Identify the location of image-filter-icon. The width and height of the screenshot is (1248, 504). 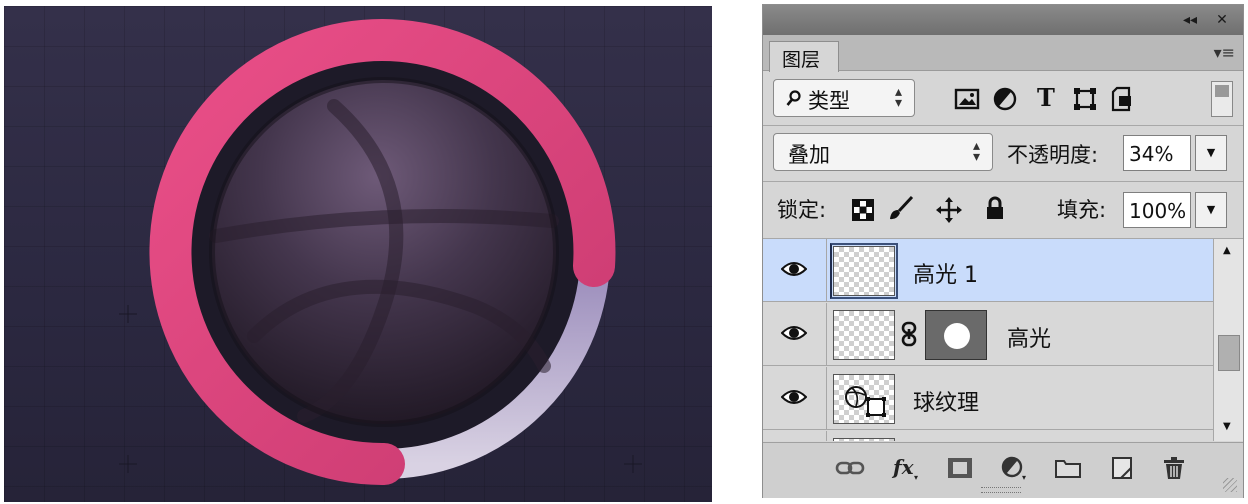
(967, 99).